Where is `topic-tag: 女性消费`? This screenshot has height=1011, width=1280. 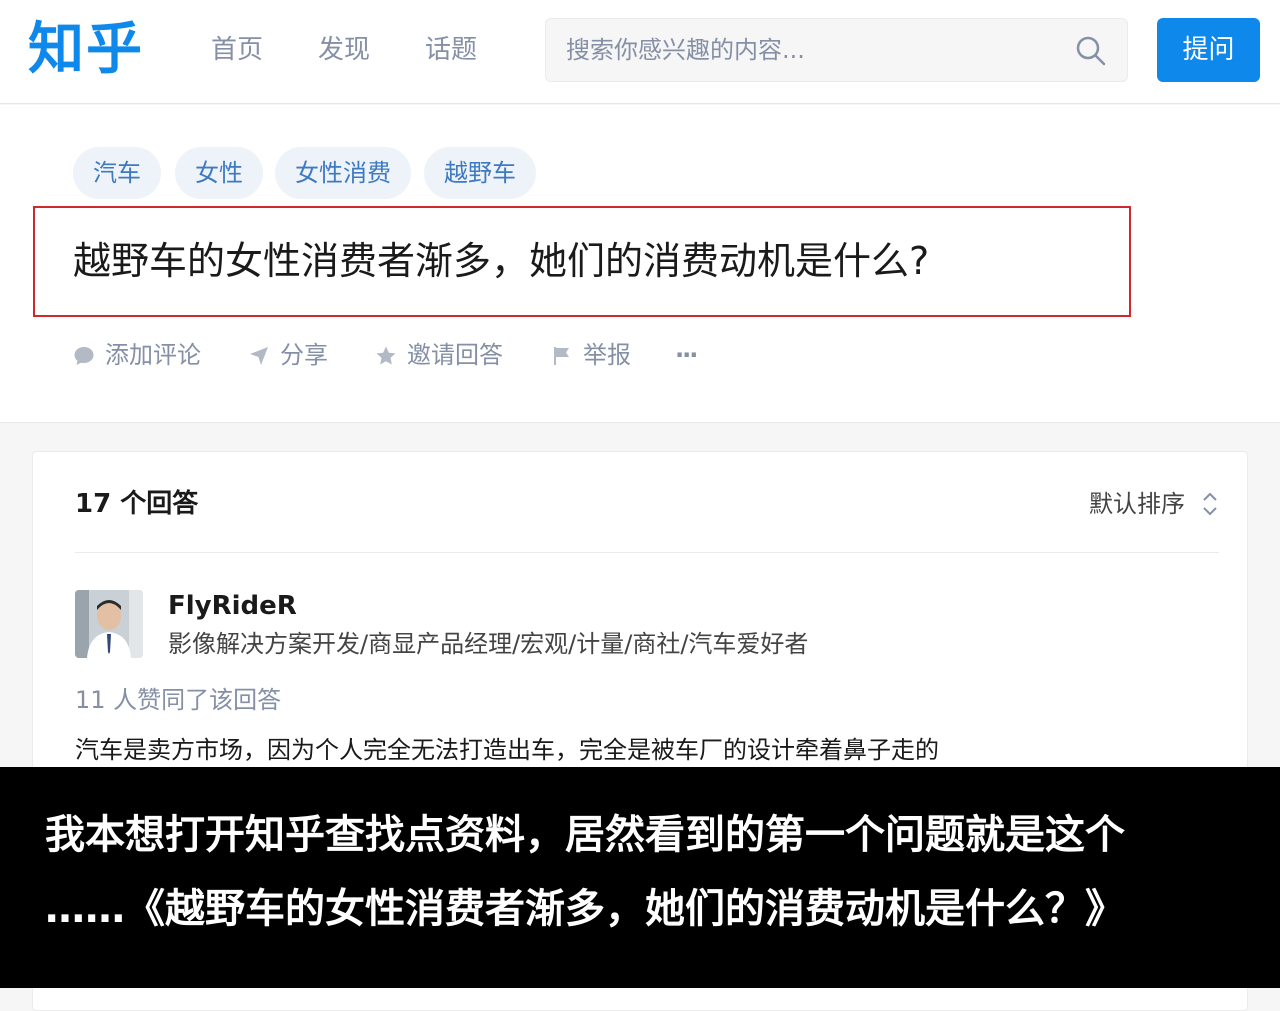 topic-tag: 女性消费 is located at coordinates (343, 173).